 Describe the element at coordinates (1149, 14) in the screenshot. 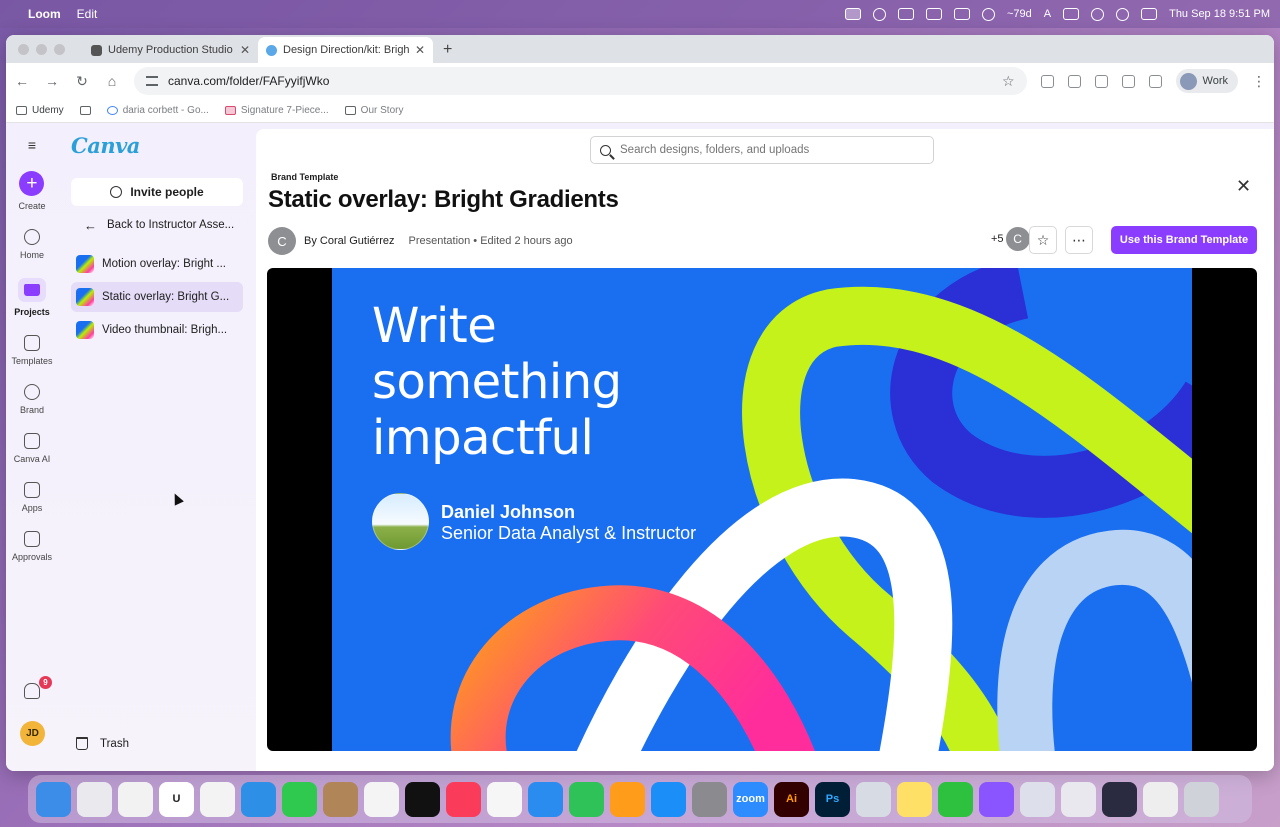

I see `control-center-icon` at that location.